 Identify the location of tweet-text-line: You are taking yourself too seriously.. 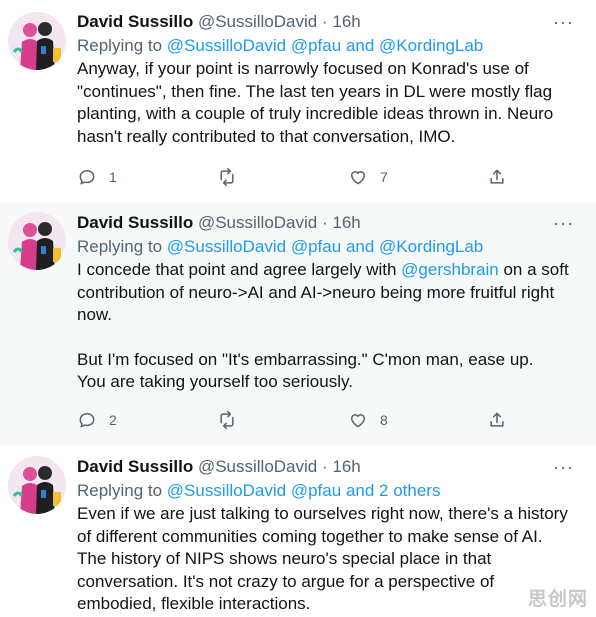
(215, 381).